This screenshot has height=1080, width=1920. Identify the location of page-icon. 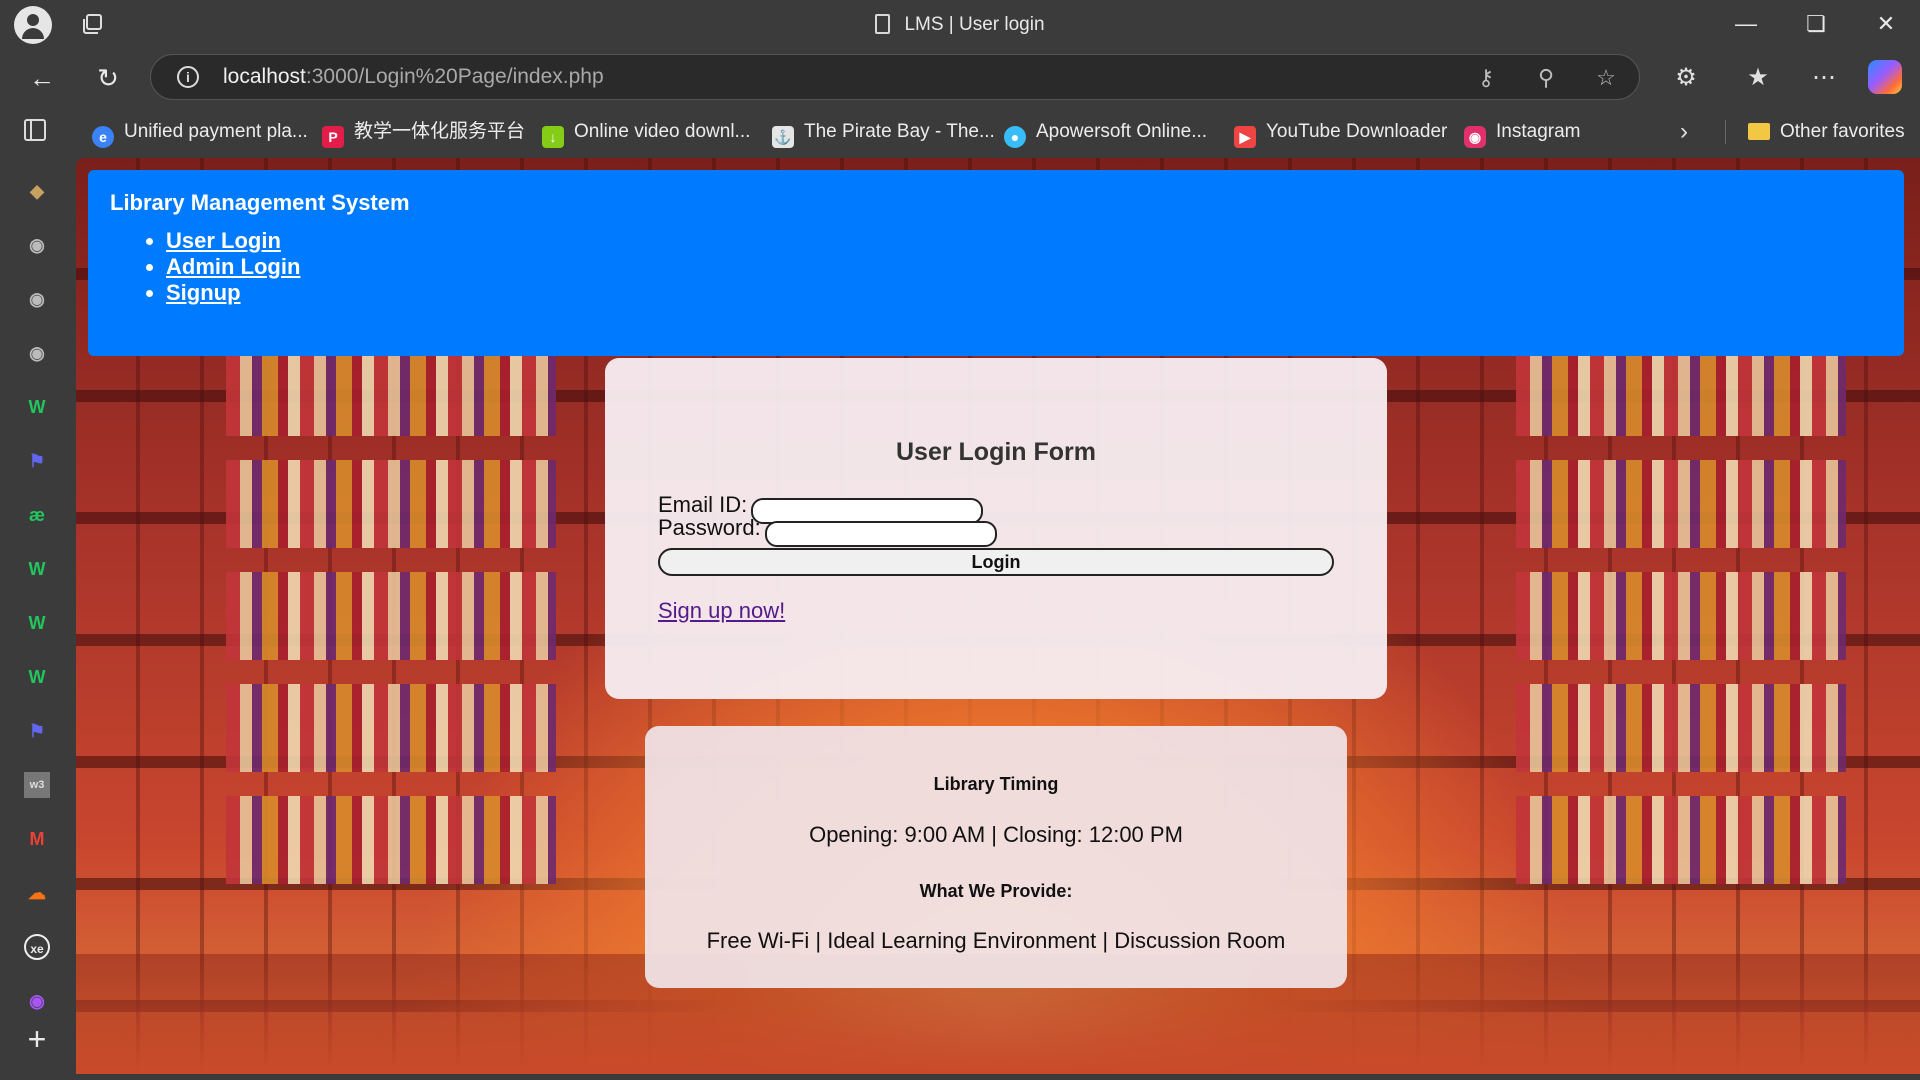
(883, 24).